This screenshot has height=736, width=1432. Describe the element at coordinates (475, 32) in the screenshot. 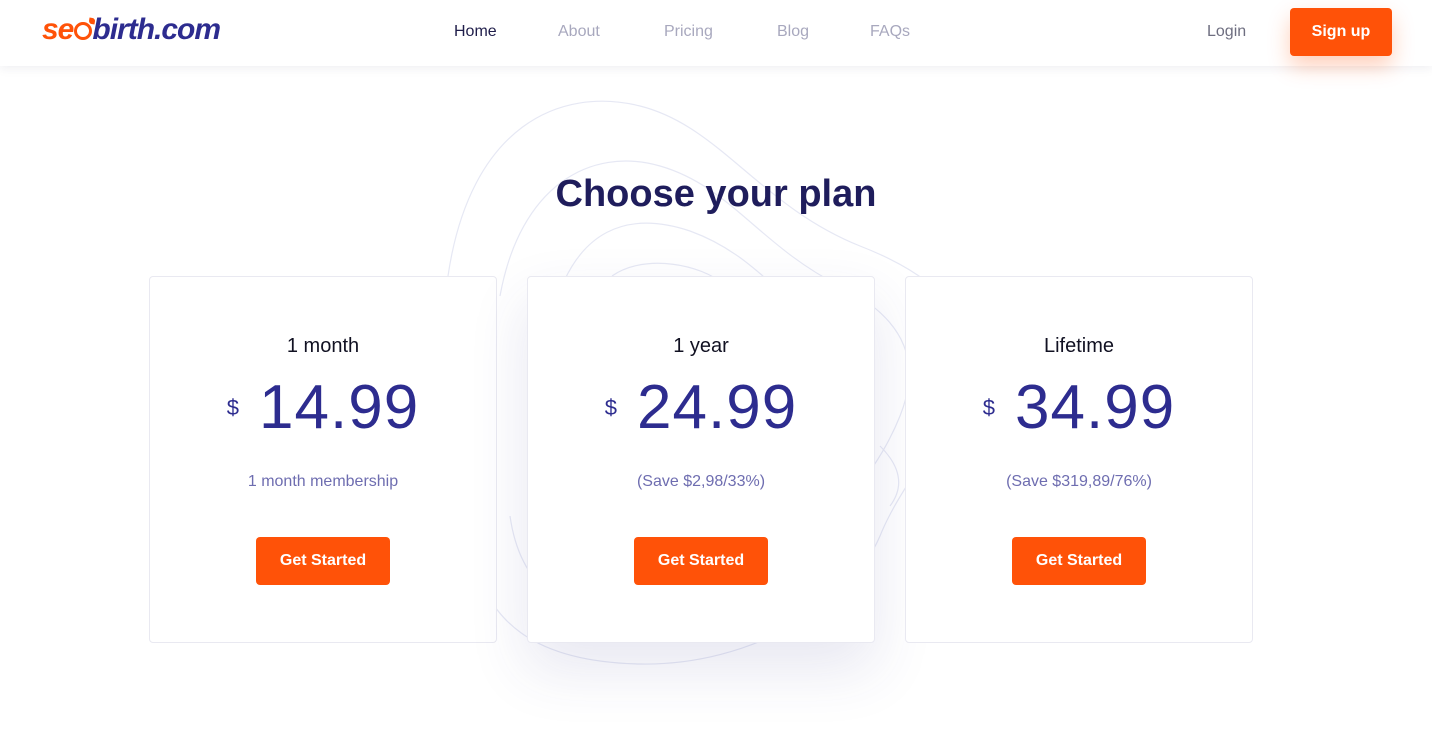

I see `nav-home: Home` at that location.